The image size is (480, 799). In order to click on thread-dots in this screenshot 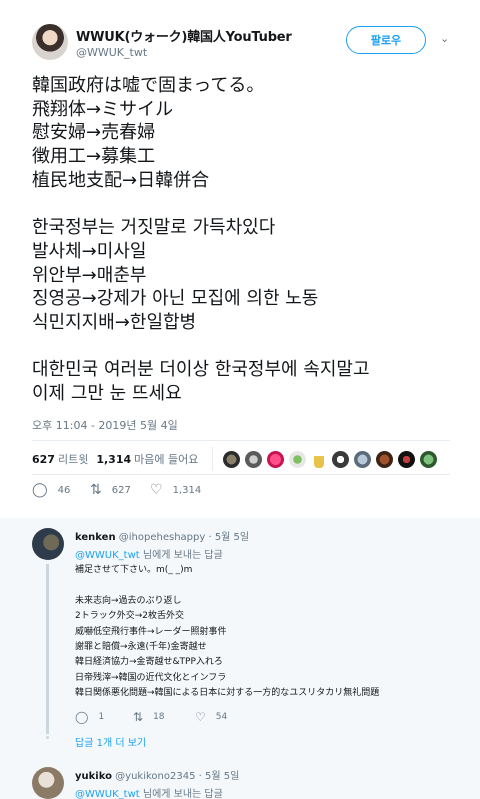, I will do `click(47, 733)`.